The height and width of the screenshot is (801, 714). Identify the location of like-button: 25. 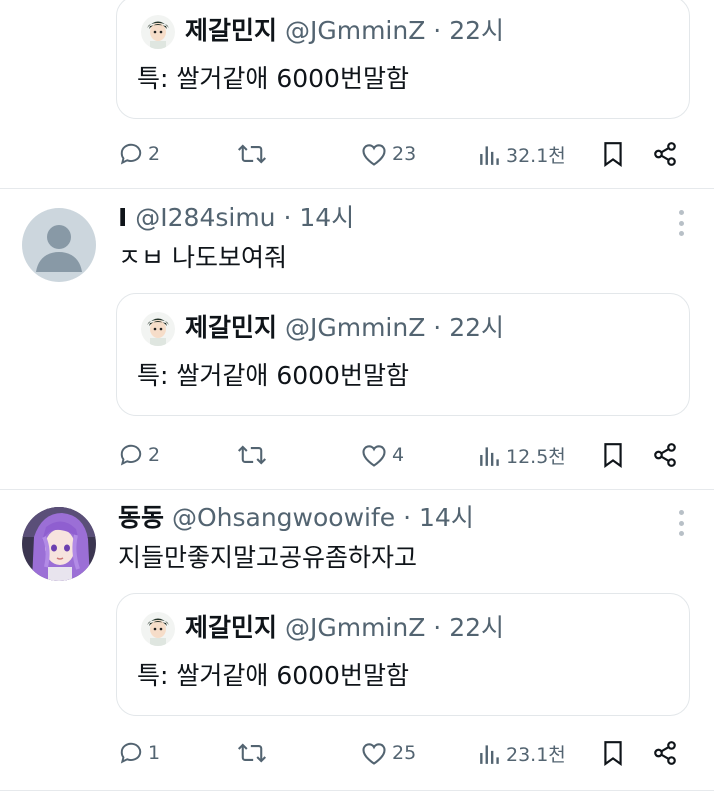
(388, 753).